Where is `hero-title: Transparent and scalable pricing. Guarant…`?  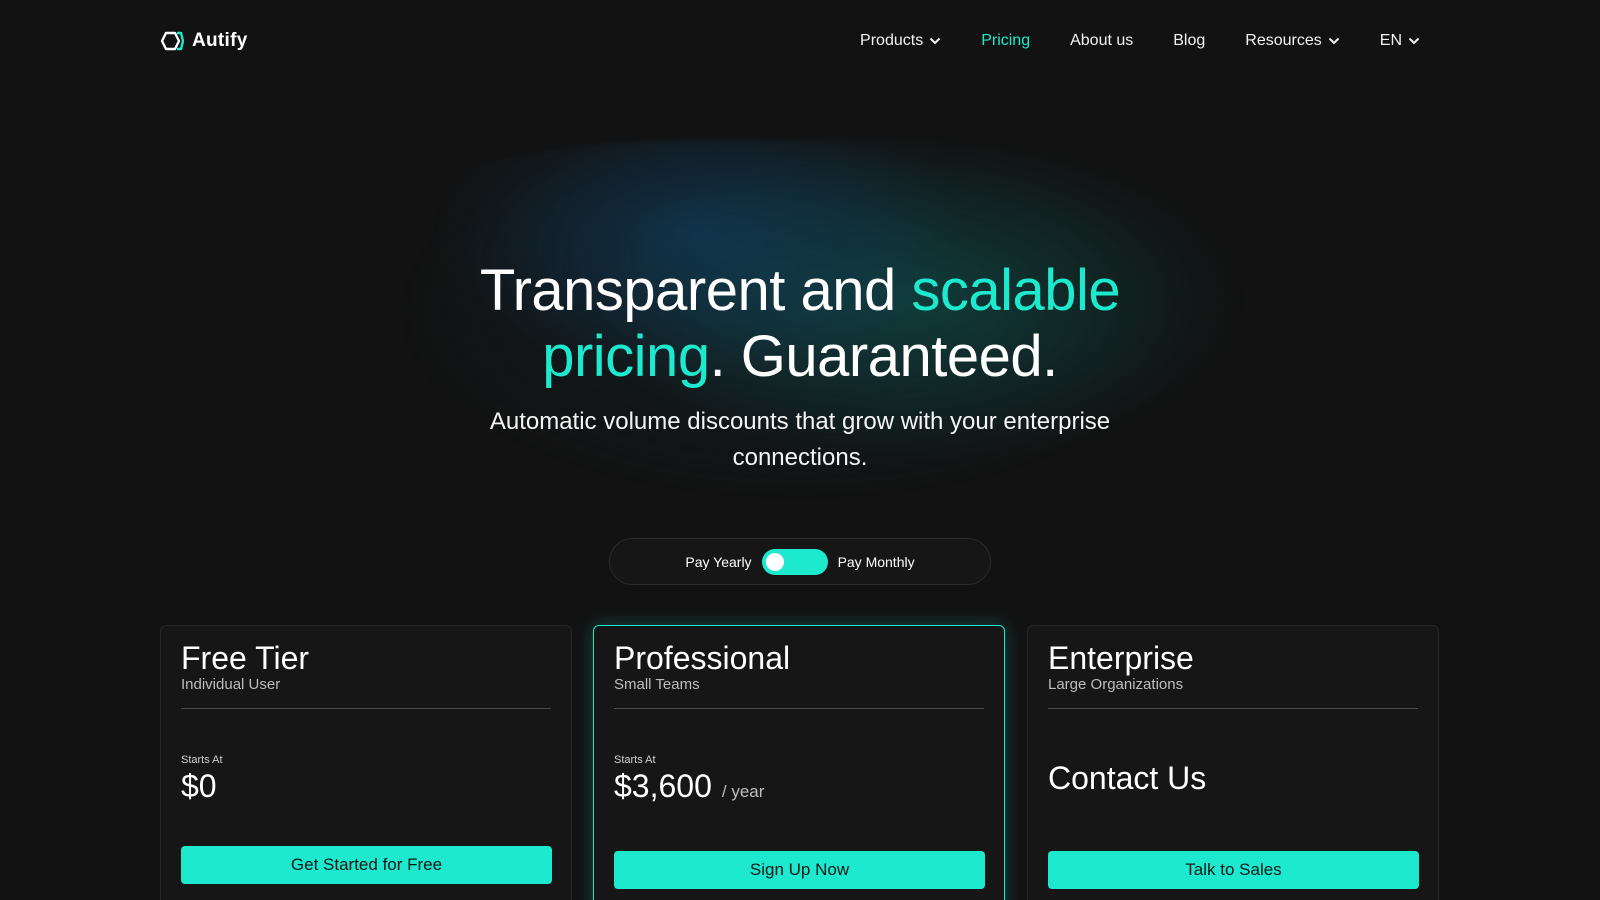
hero-title: Transparent and scalable pricing. Guarant… is located at coordinates (800, 324).